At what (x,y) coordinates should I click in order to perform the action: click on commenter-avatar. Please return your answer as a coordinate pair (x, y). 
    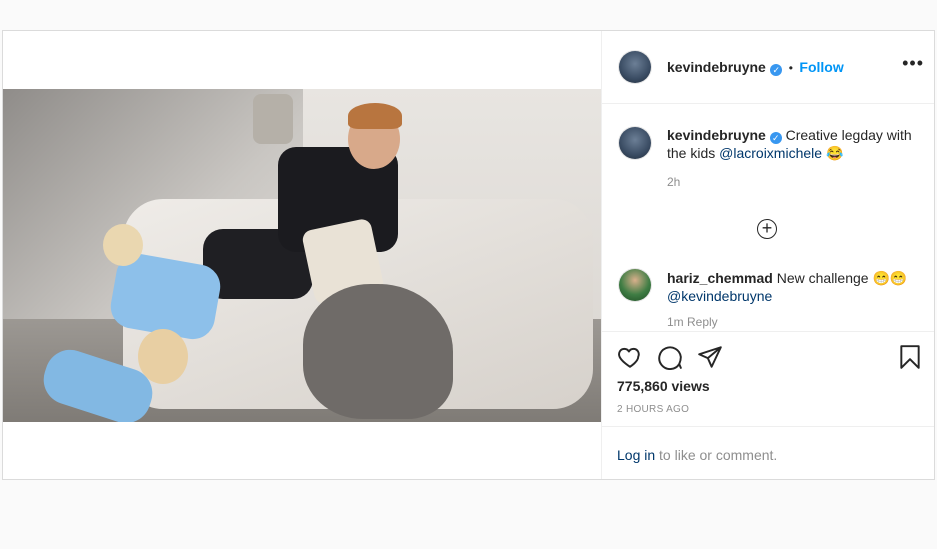
    Looking at the image, I should click on (635, 285).